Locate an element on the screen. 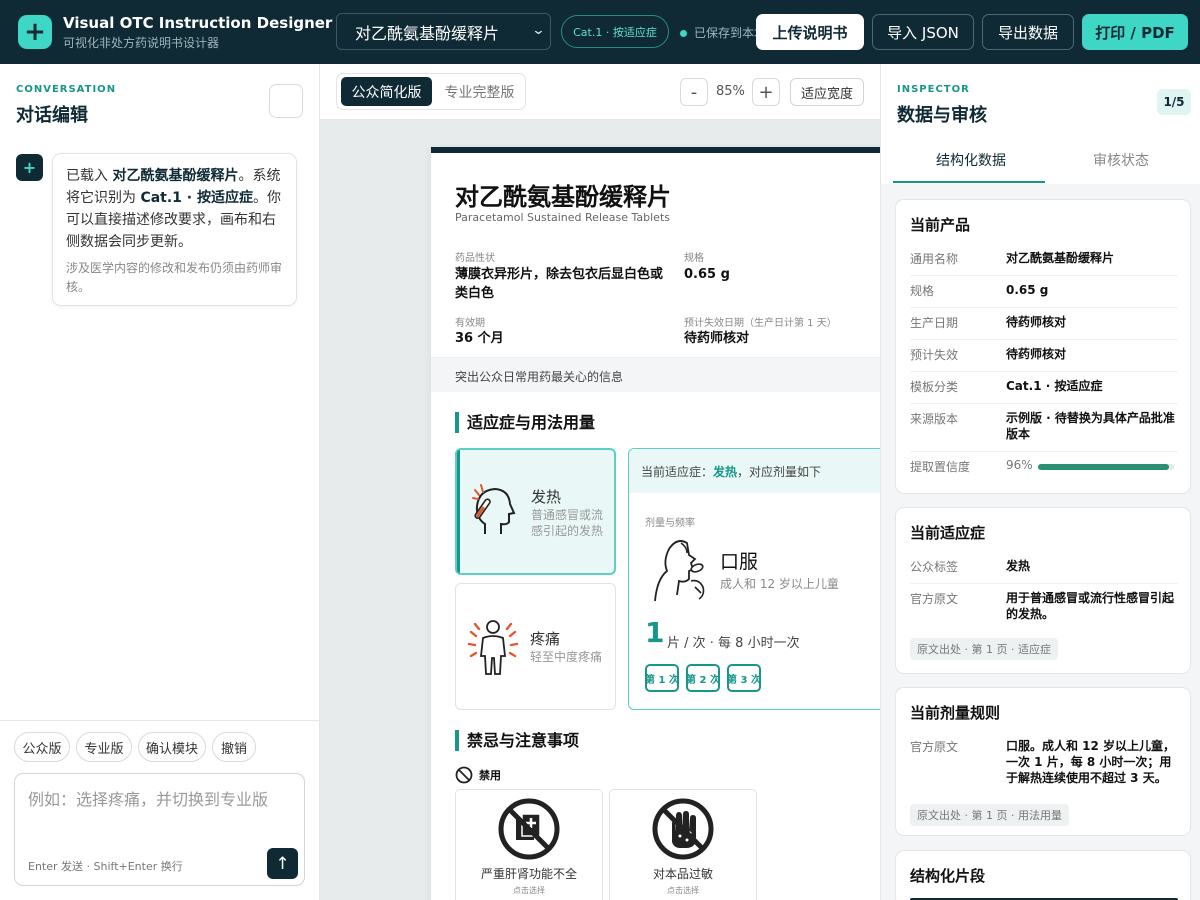 The image size is (1200, 900). contraindication-card-organ: 严重肝肾功能不全 点击选择 is located at coordinates (529, 844).